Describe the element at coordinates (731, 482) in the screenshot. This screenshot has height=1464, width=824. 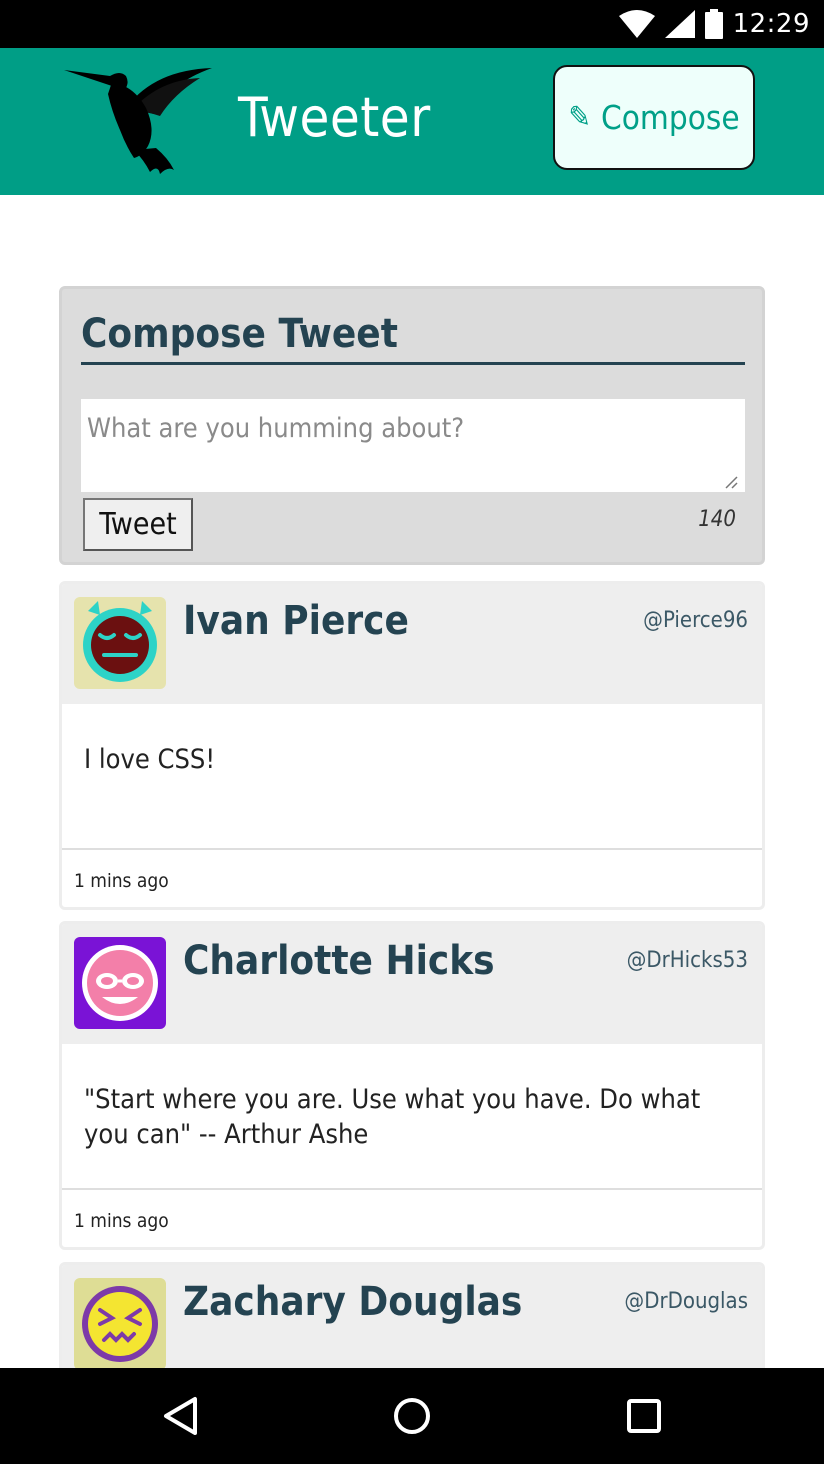
I see `resize-grip-icon` at that location.